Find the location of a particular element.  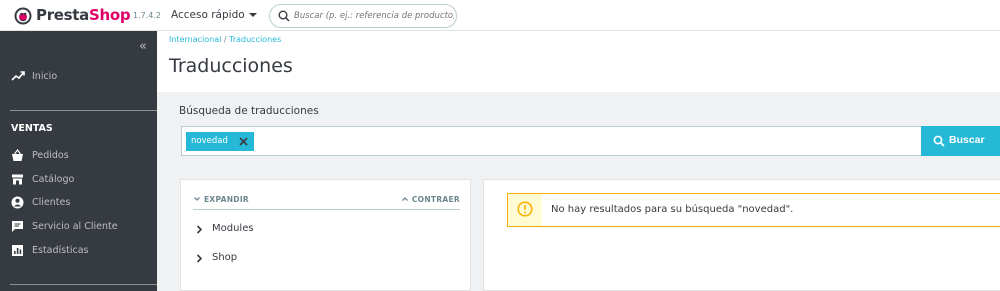

trending-up-icon is located at coordinates (18, 76).